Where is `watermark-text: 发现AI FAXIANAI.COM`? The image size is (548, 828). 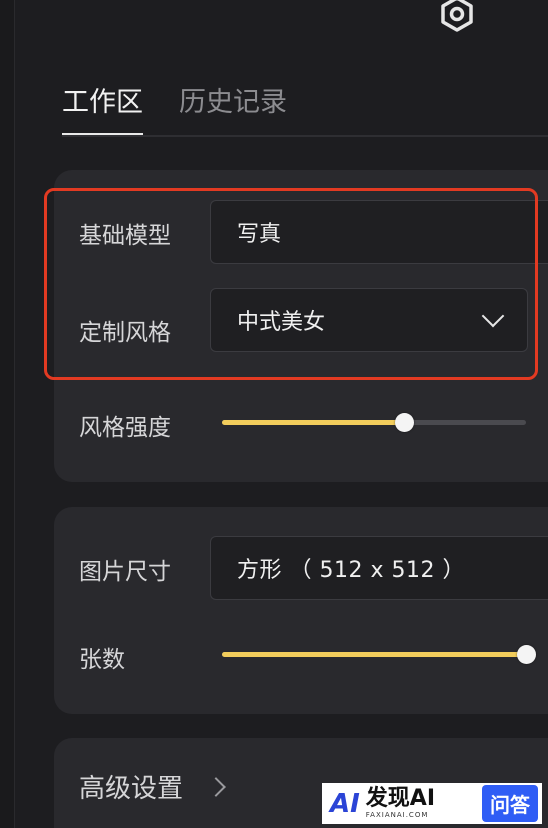
watermark-text: 发现AI FAXIANAI.COM is located at coordinates (400, 803).